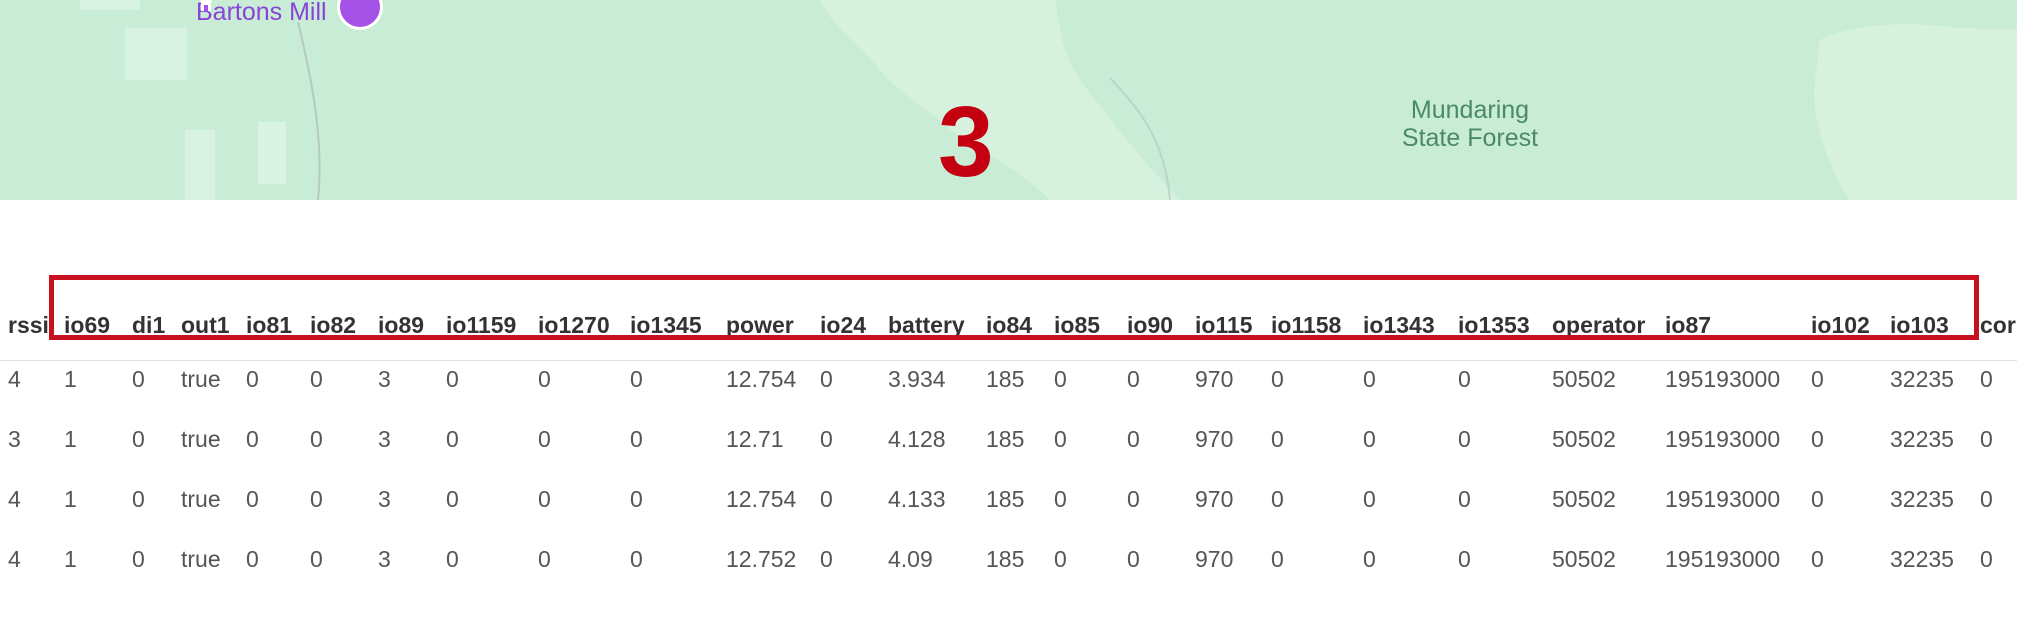 Image resolution: width=2017 pixels, height=619 pixels. Describe the element at coordinates (910, 559) in the screenshot. I see `table-cell-battery: 4.09` at that location.